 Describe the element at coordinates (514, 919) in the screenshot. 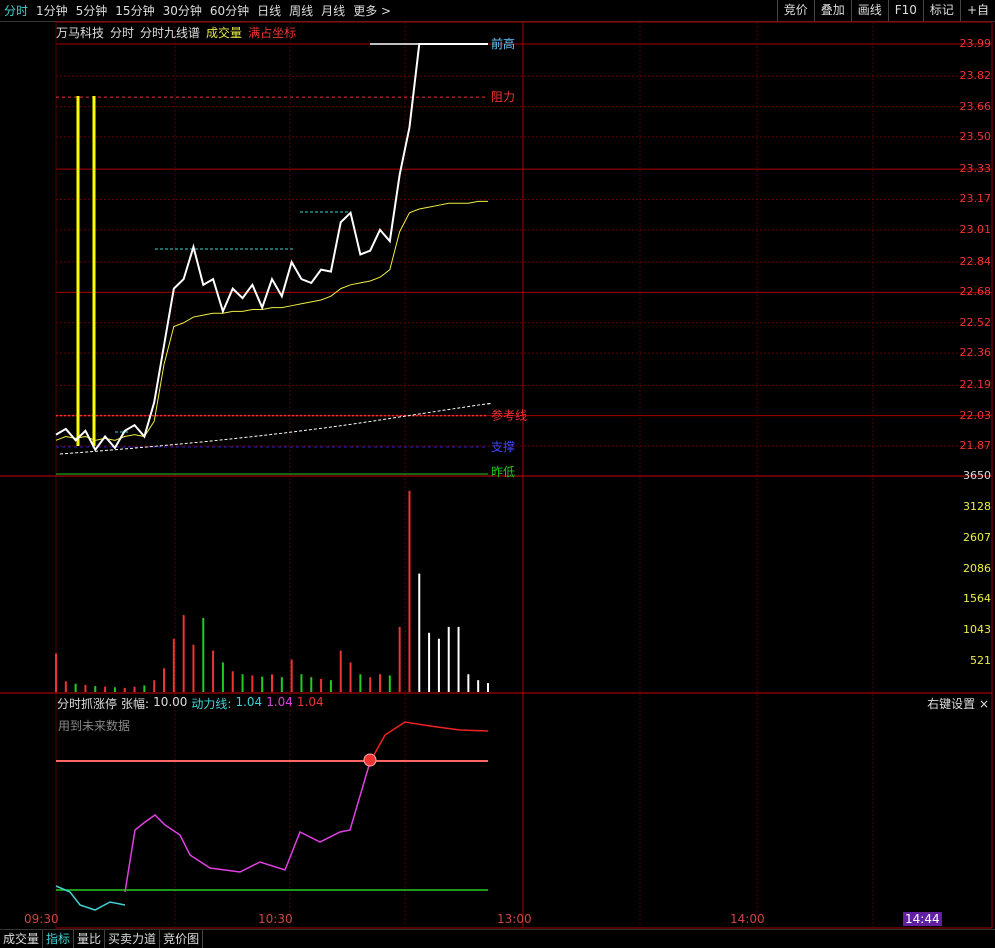

I see `x-tick-1300: 13:00` at that location.